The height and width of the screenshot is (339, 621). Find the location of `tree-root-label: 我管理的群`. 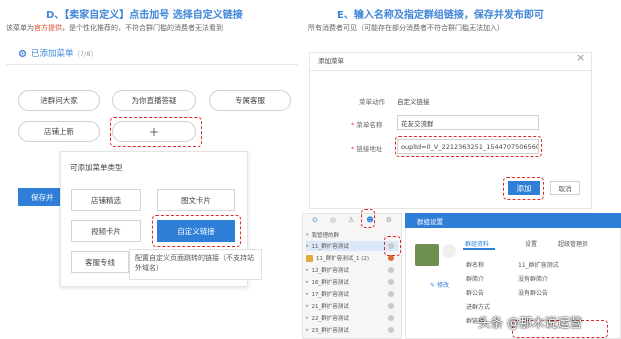

tree-root-label: 我管理的群 is located at coordinates (325, 236).